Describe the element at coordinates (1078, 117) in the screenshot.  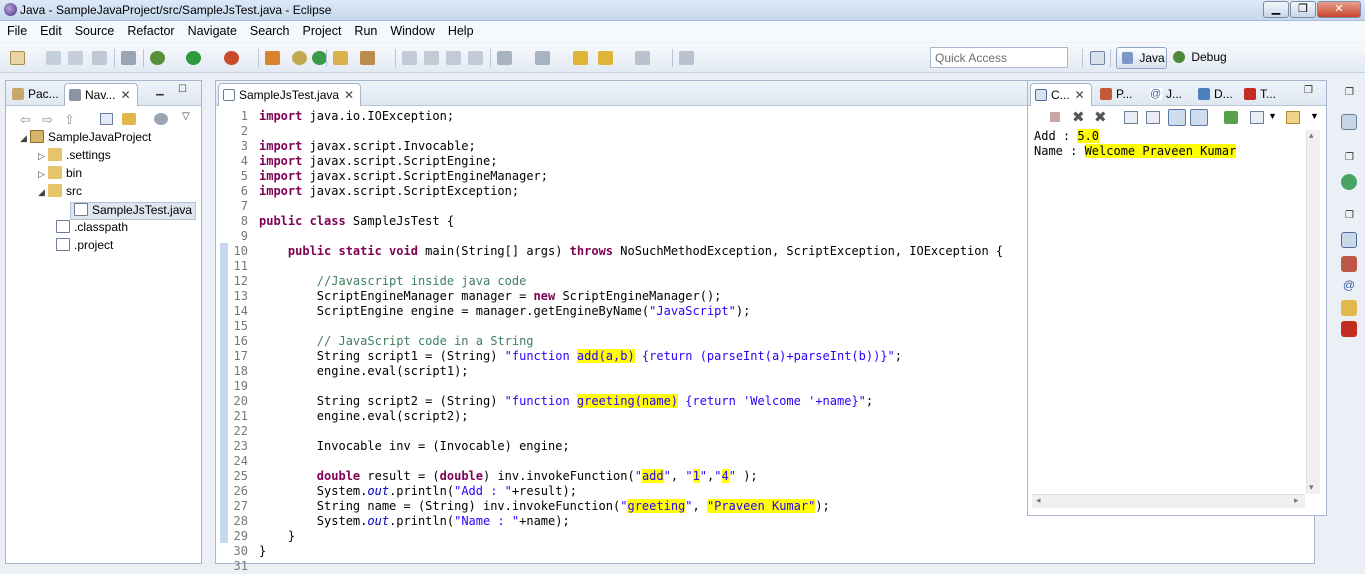
I see `remove-launch-icon: ✖` at that location.